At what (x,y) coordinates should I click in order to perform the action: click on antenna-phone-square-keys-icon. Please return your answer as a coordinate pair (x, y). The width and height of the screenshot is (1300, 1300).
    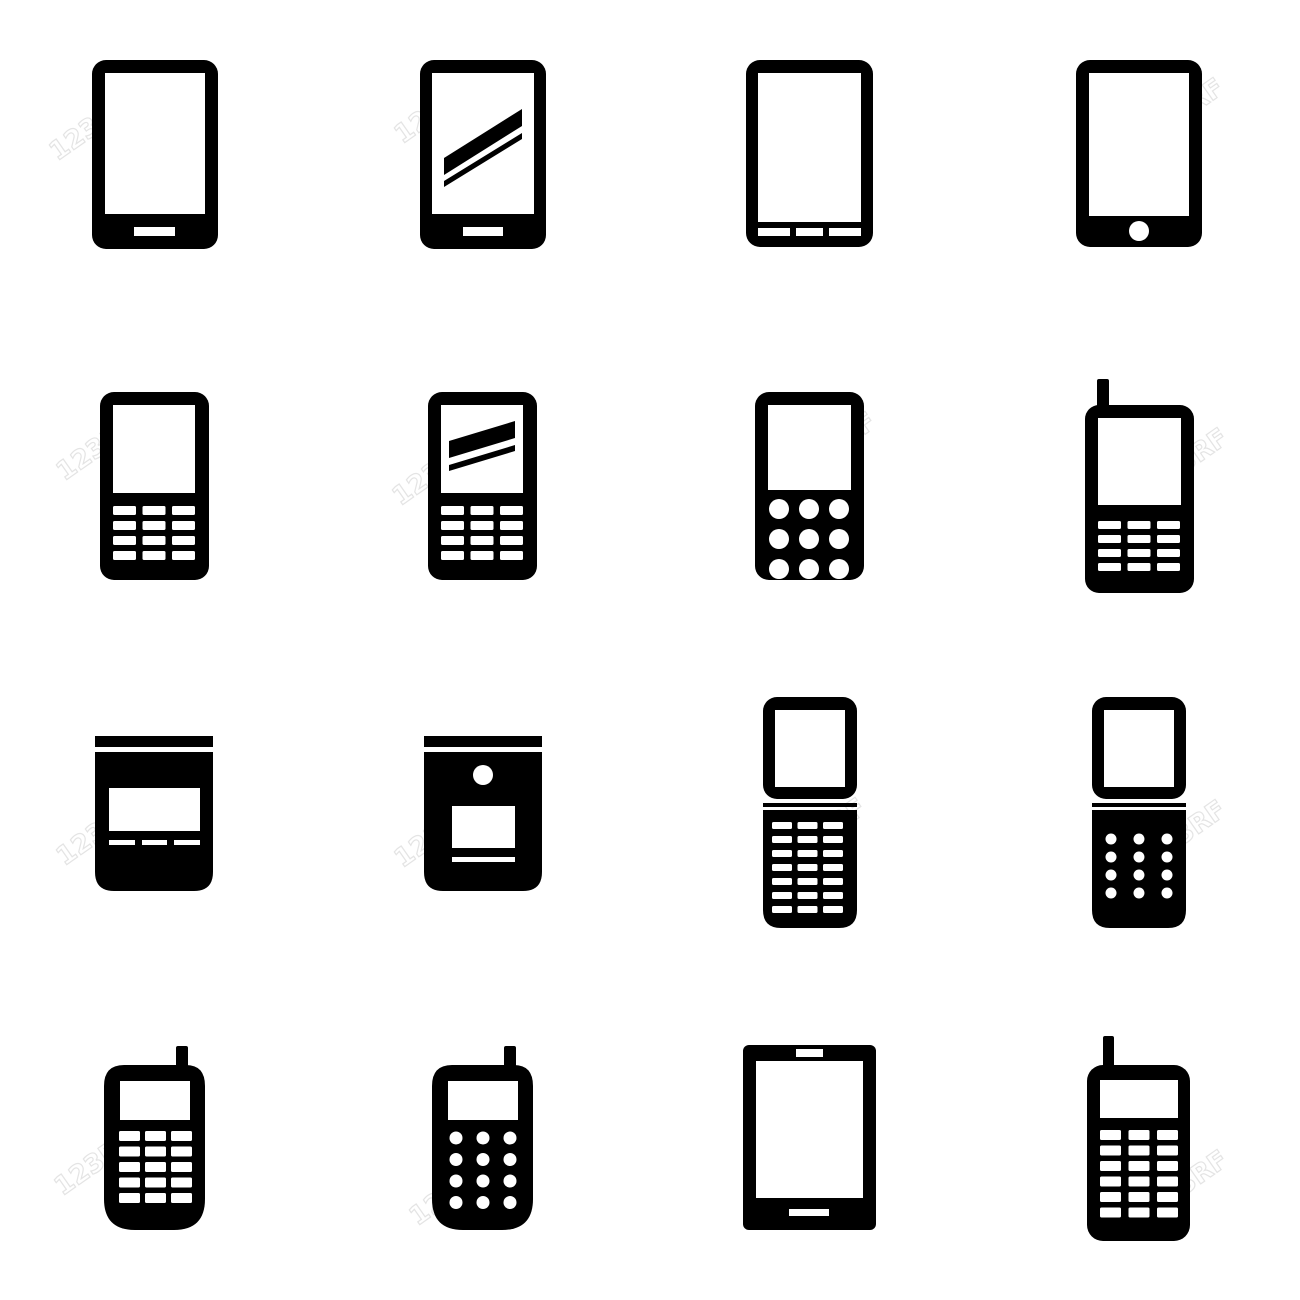
    Looking at the image, I should click on (154, 1138).